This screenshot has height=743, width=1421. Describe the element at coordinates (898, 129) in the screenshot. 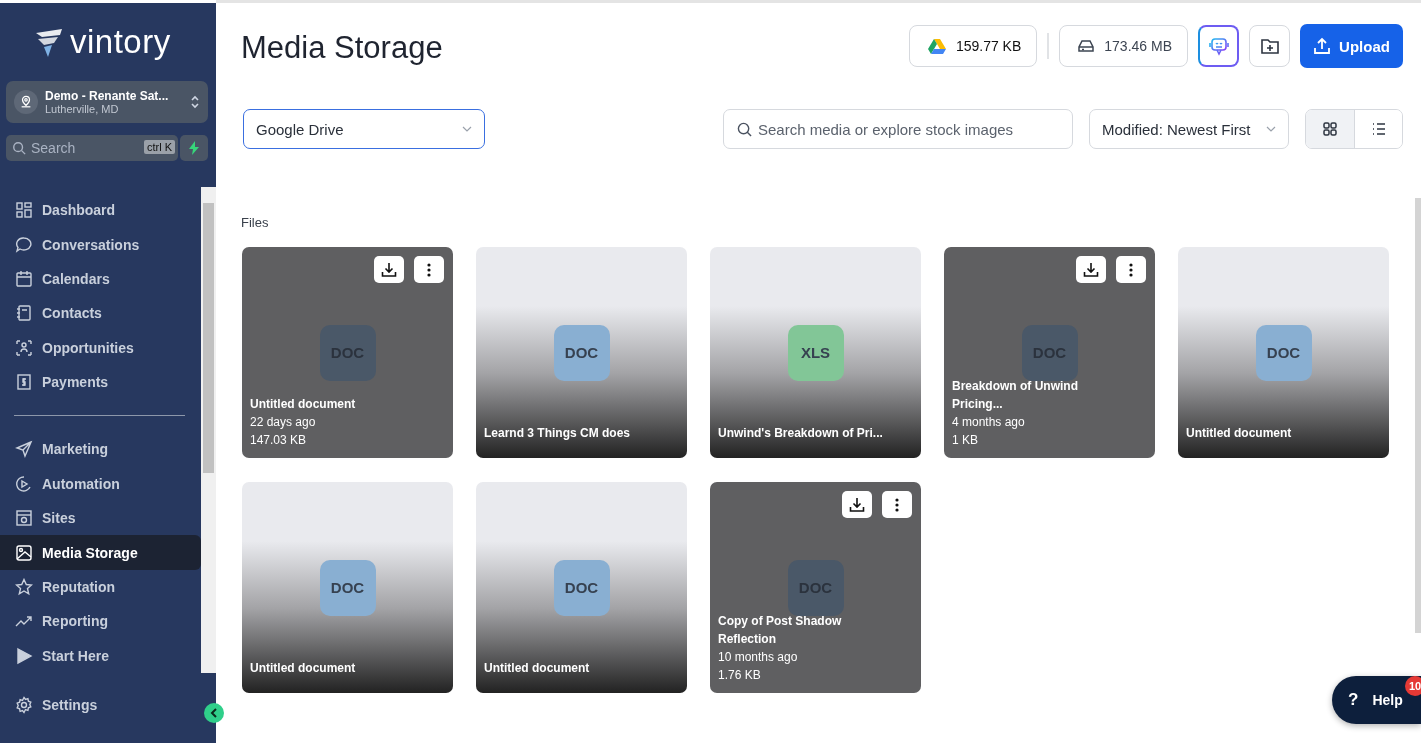

I see `media-search-field: Search media or explore stock images` at that location.